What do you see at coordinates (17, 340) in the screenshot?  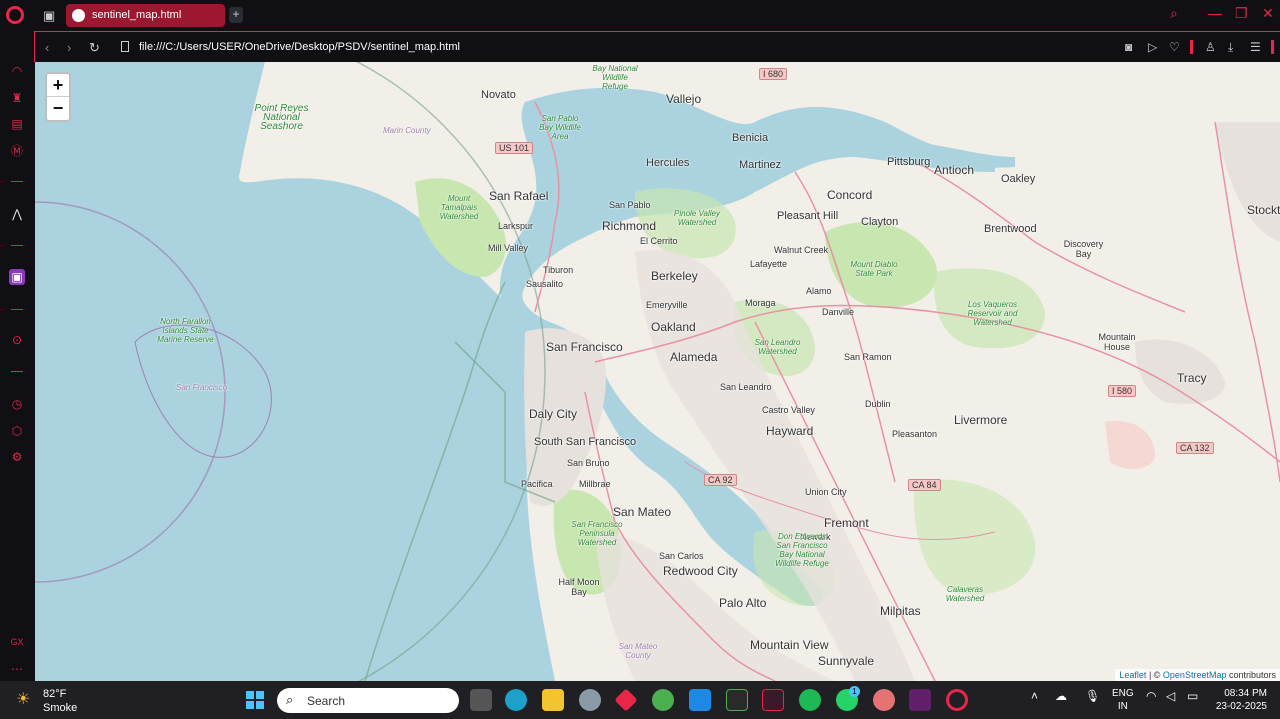 I see `player-icon: ⊙` at bounding box center [17, 340].